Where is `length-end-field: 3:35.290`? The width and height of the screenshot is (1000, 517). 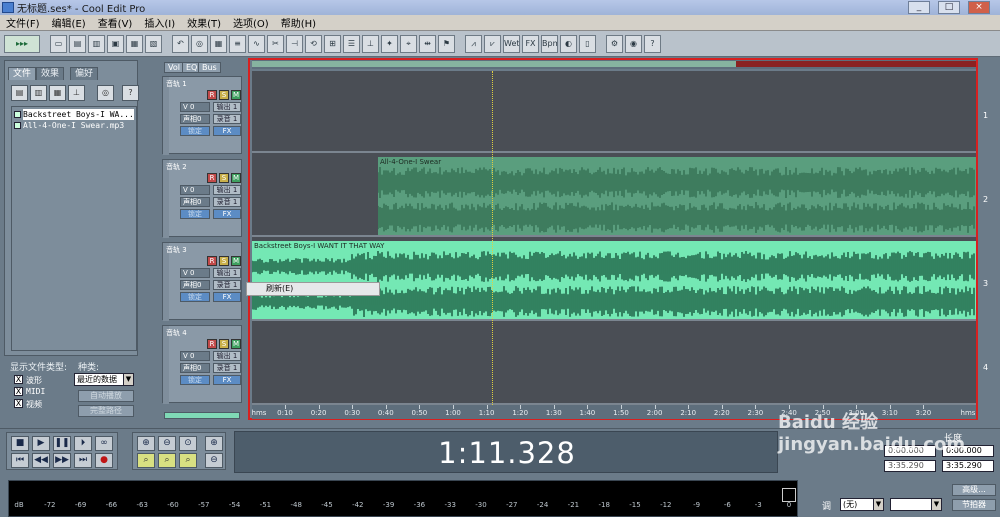 length-end-field: 3:35.290 is located at coordinates (968, 466).